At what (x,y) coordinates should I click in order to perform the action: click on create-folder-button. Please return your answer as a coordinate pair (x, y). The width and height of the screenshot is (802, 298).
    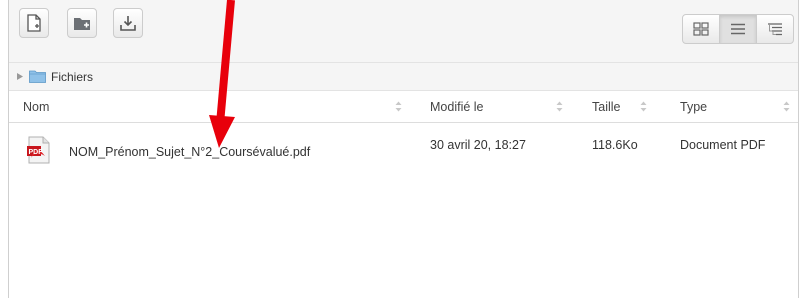
    Looking at the image, I should click on (82, 23).